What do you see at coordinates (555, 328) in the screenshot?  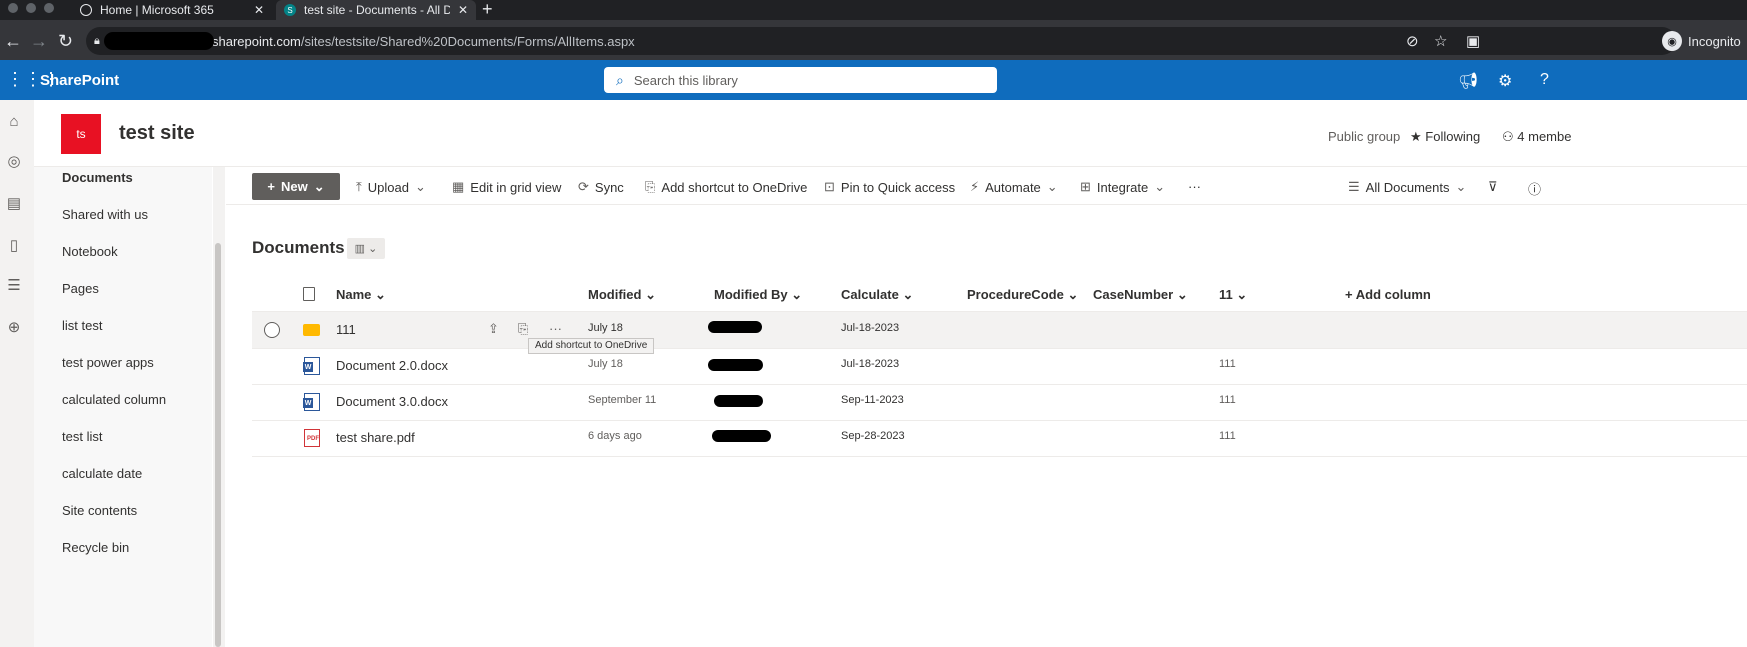 I see `more-actions-icon: ···` at bounding box center [555, 328].